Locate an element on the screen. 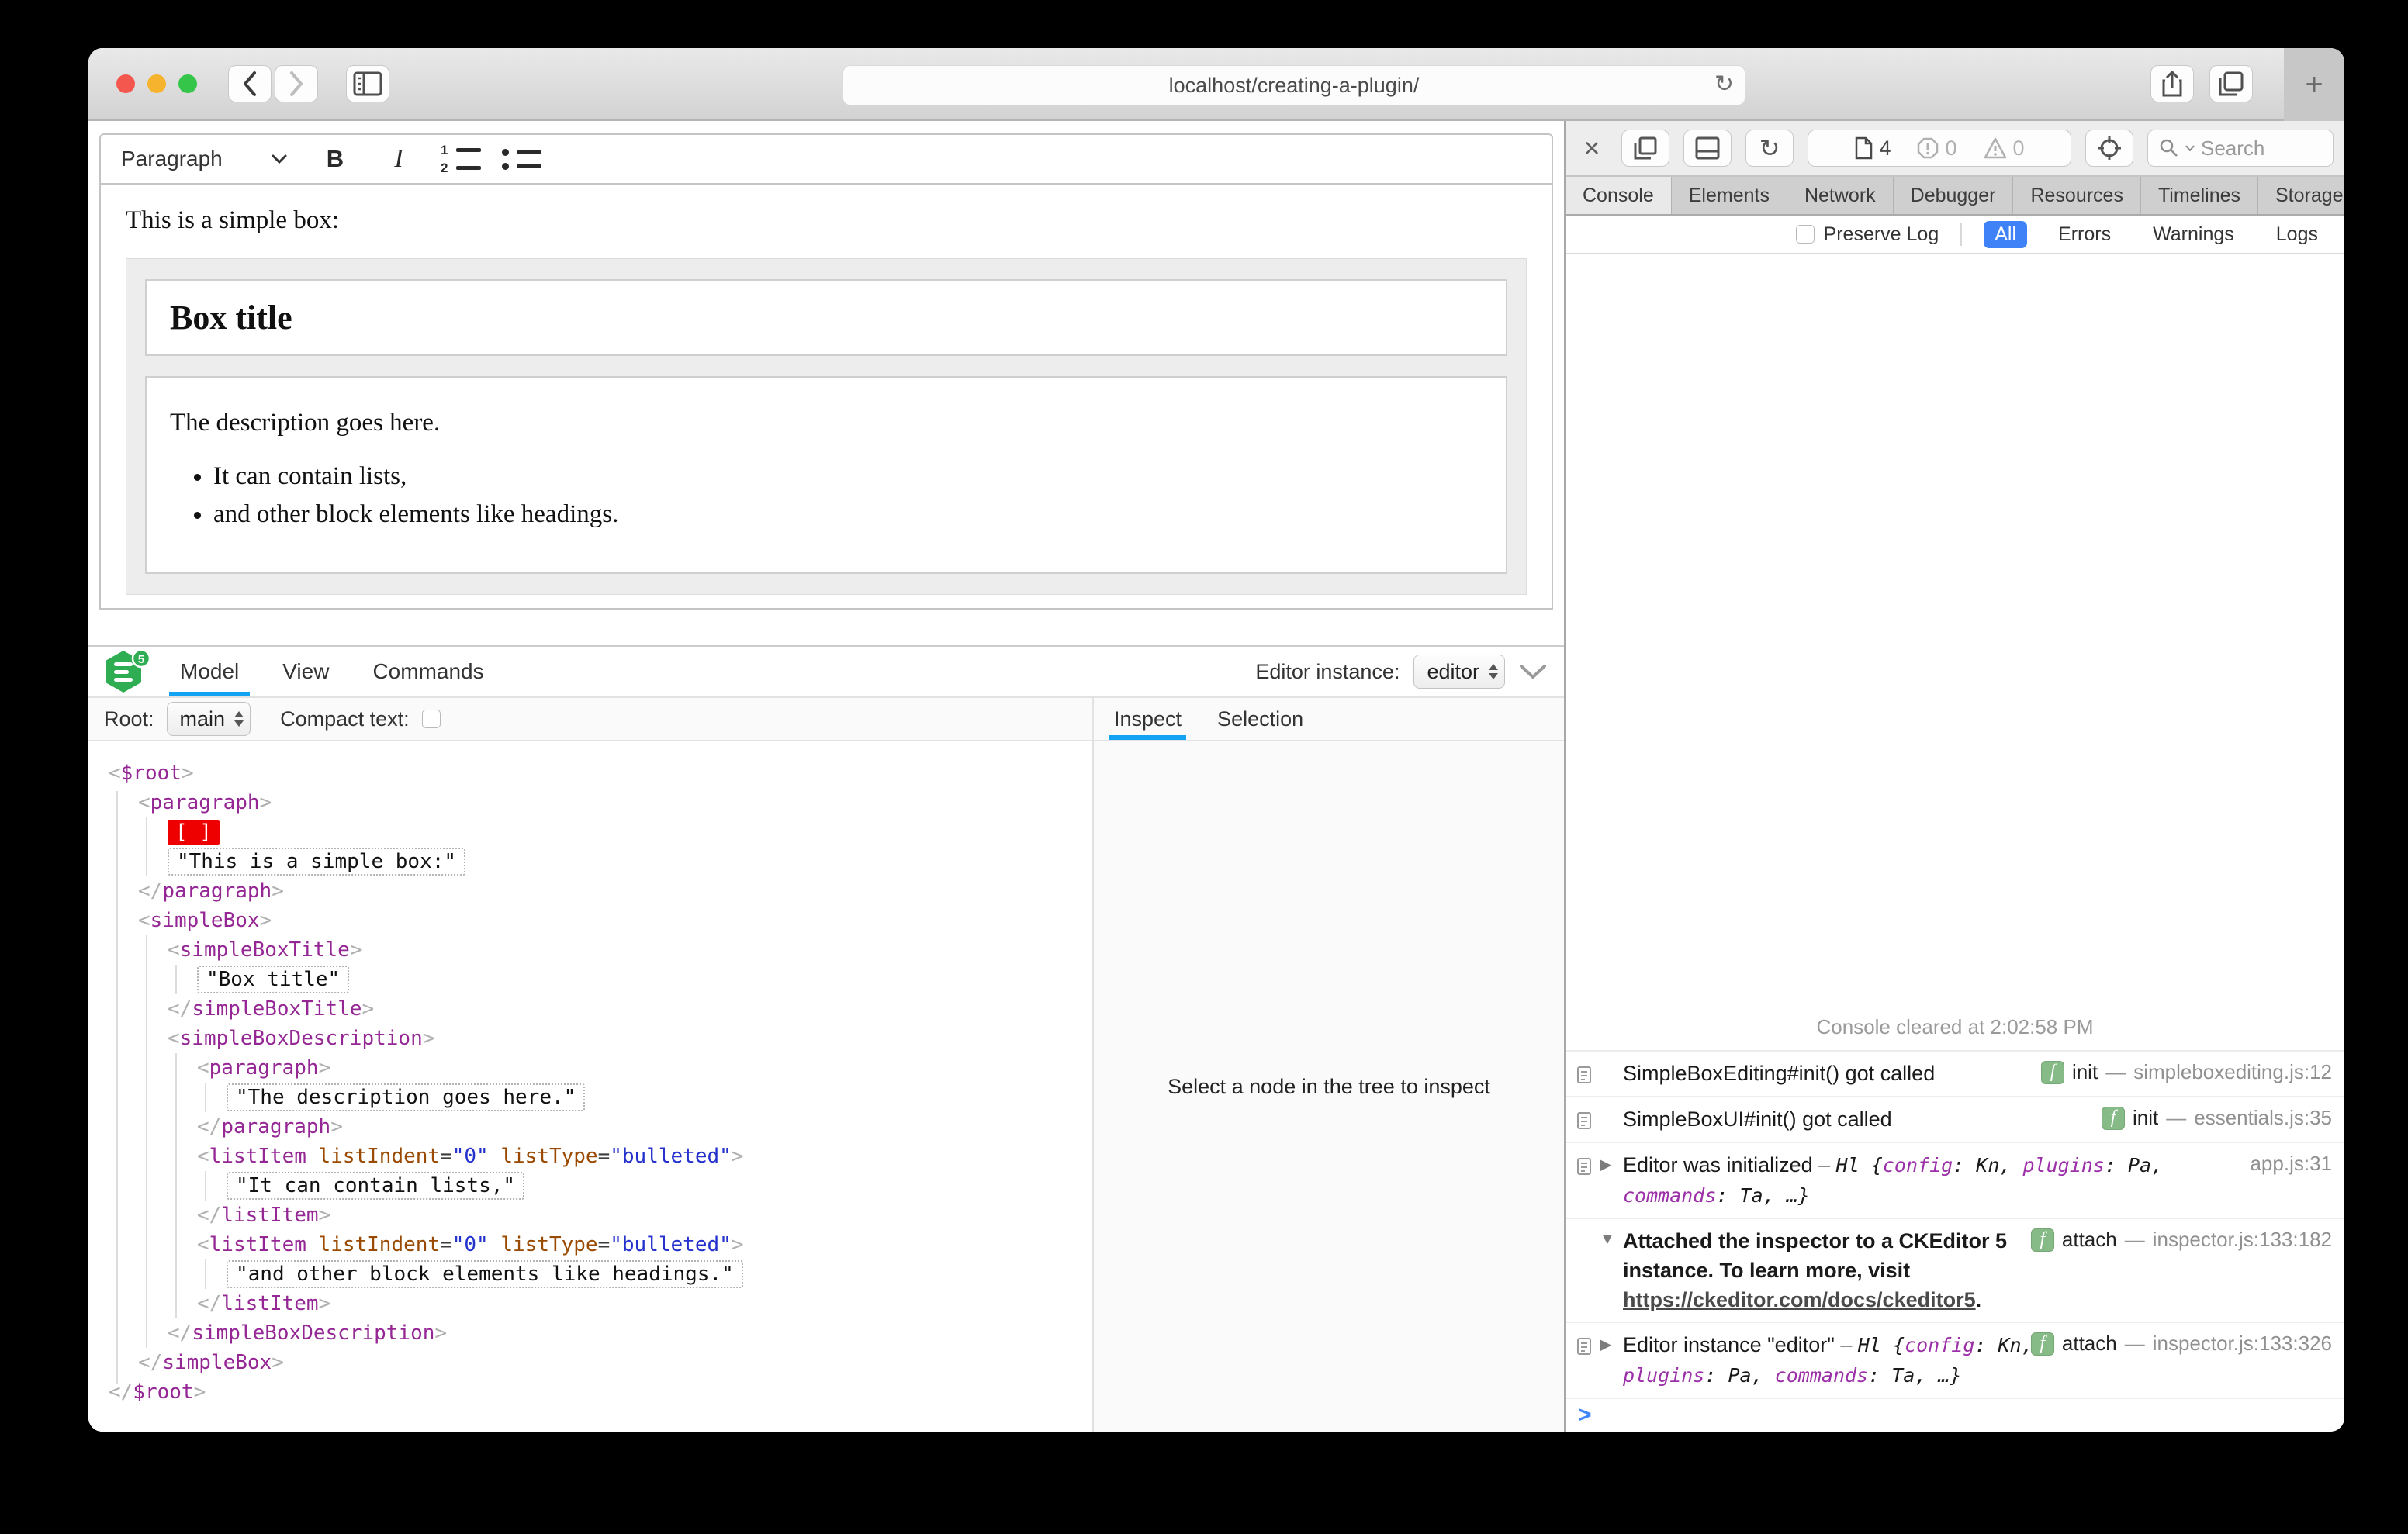  search-placeholder: Search is located at coordinates (2233, 148).